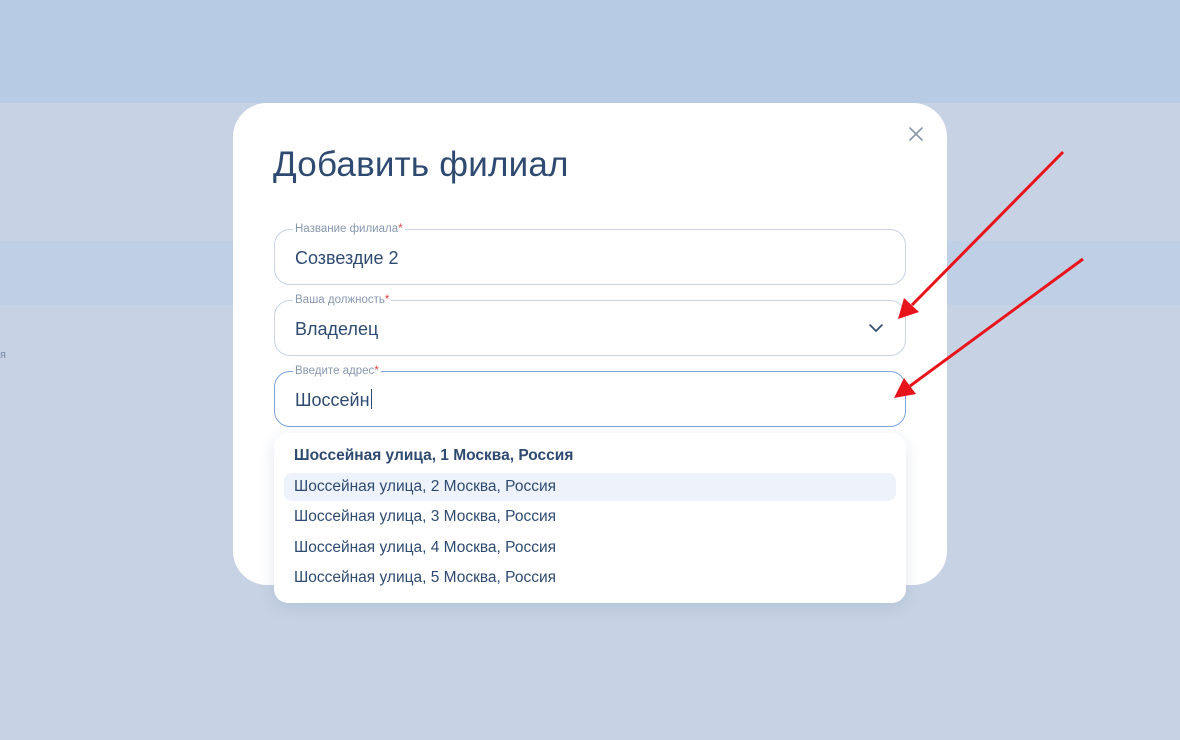  Describe the element at coordinates (590, 51) in the screenshot. I see `background-topbar` at that location.